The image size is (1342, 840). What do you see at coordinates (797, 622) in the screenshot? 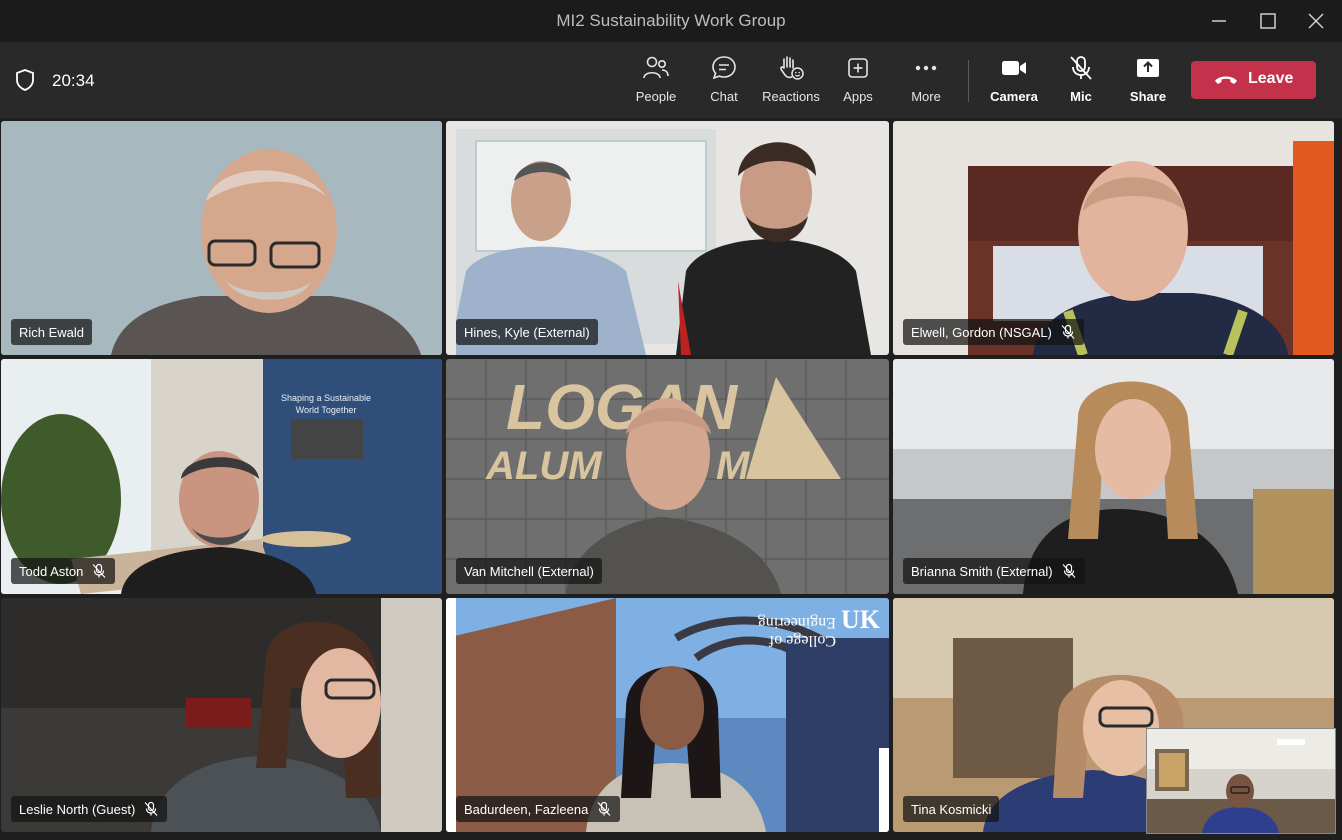
I see `uk-logo-text: Engineering` at bounding box center [797, 622].